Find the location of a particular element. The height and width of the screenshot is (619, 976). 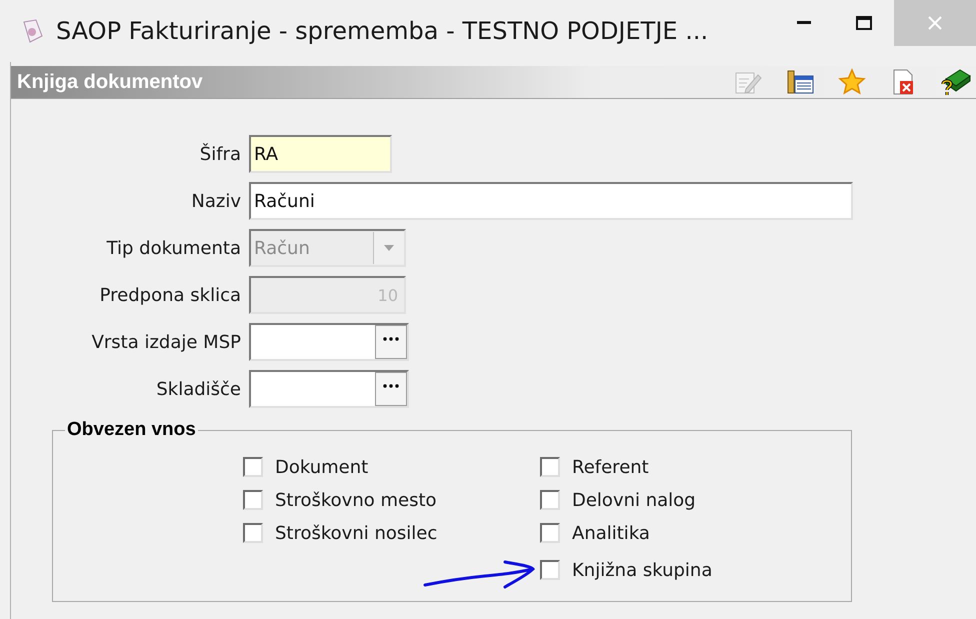

text-field: RA is located at coordinates (320, 154).